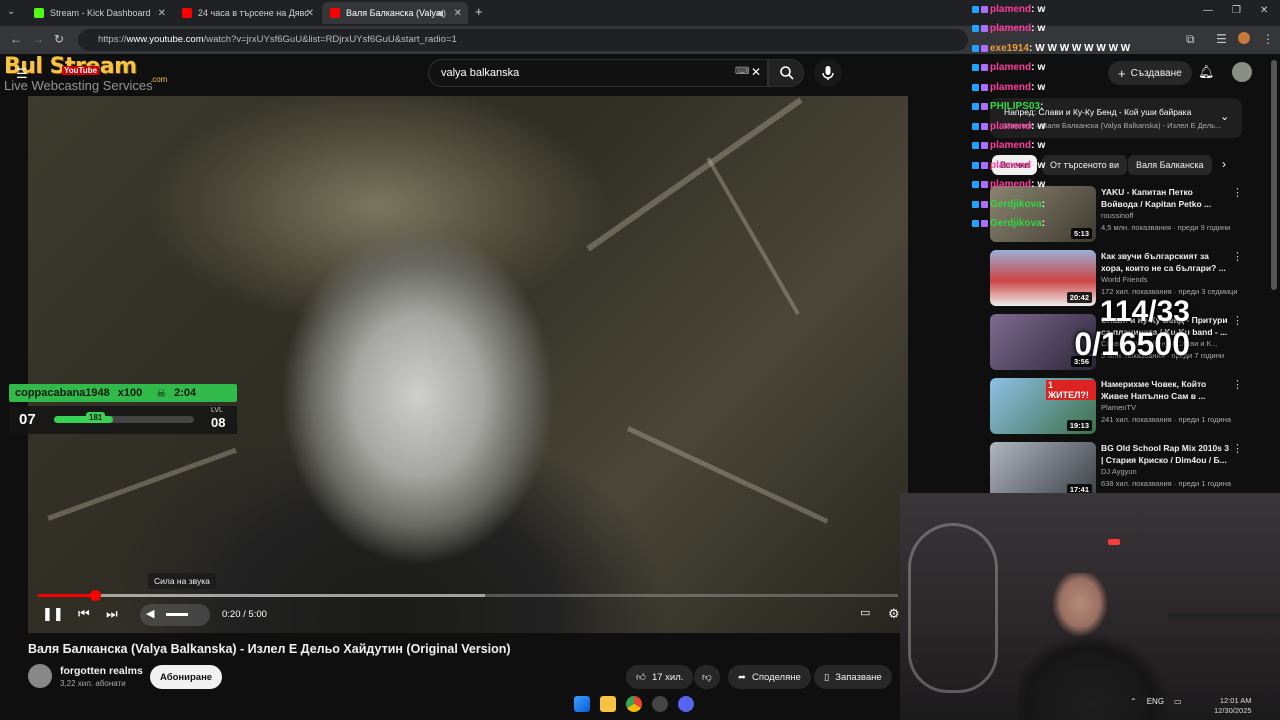 This screenshot has height=720, width=1280. I want to click on voice-search-button, so click(828, 73).